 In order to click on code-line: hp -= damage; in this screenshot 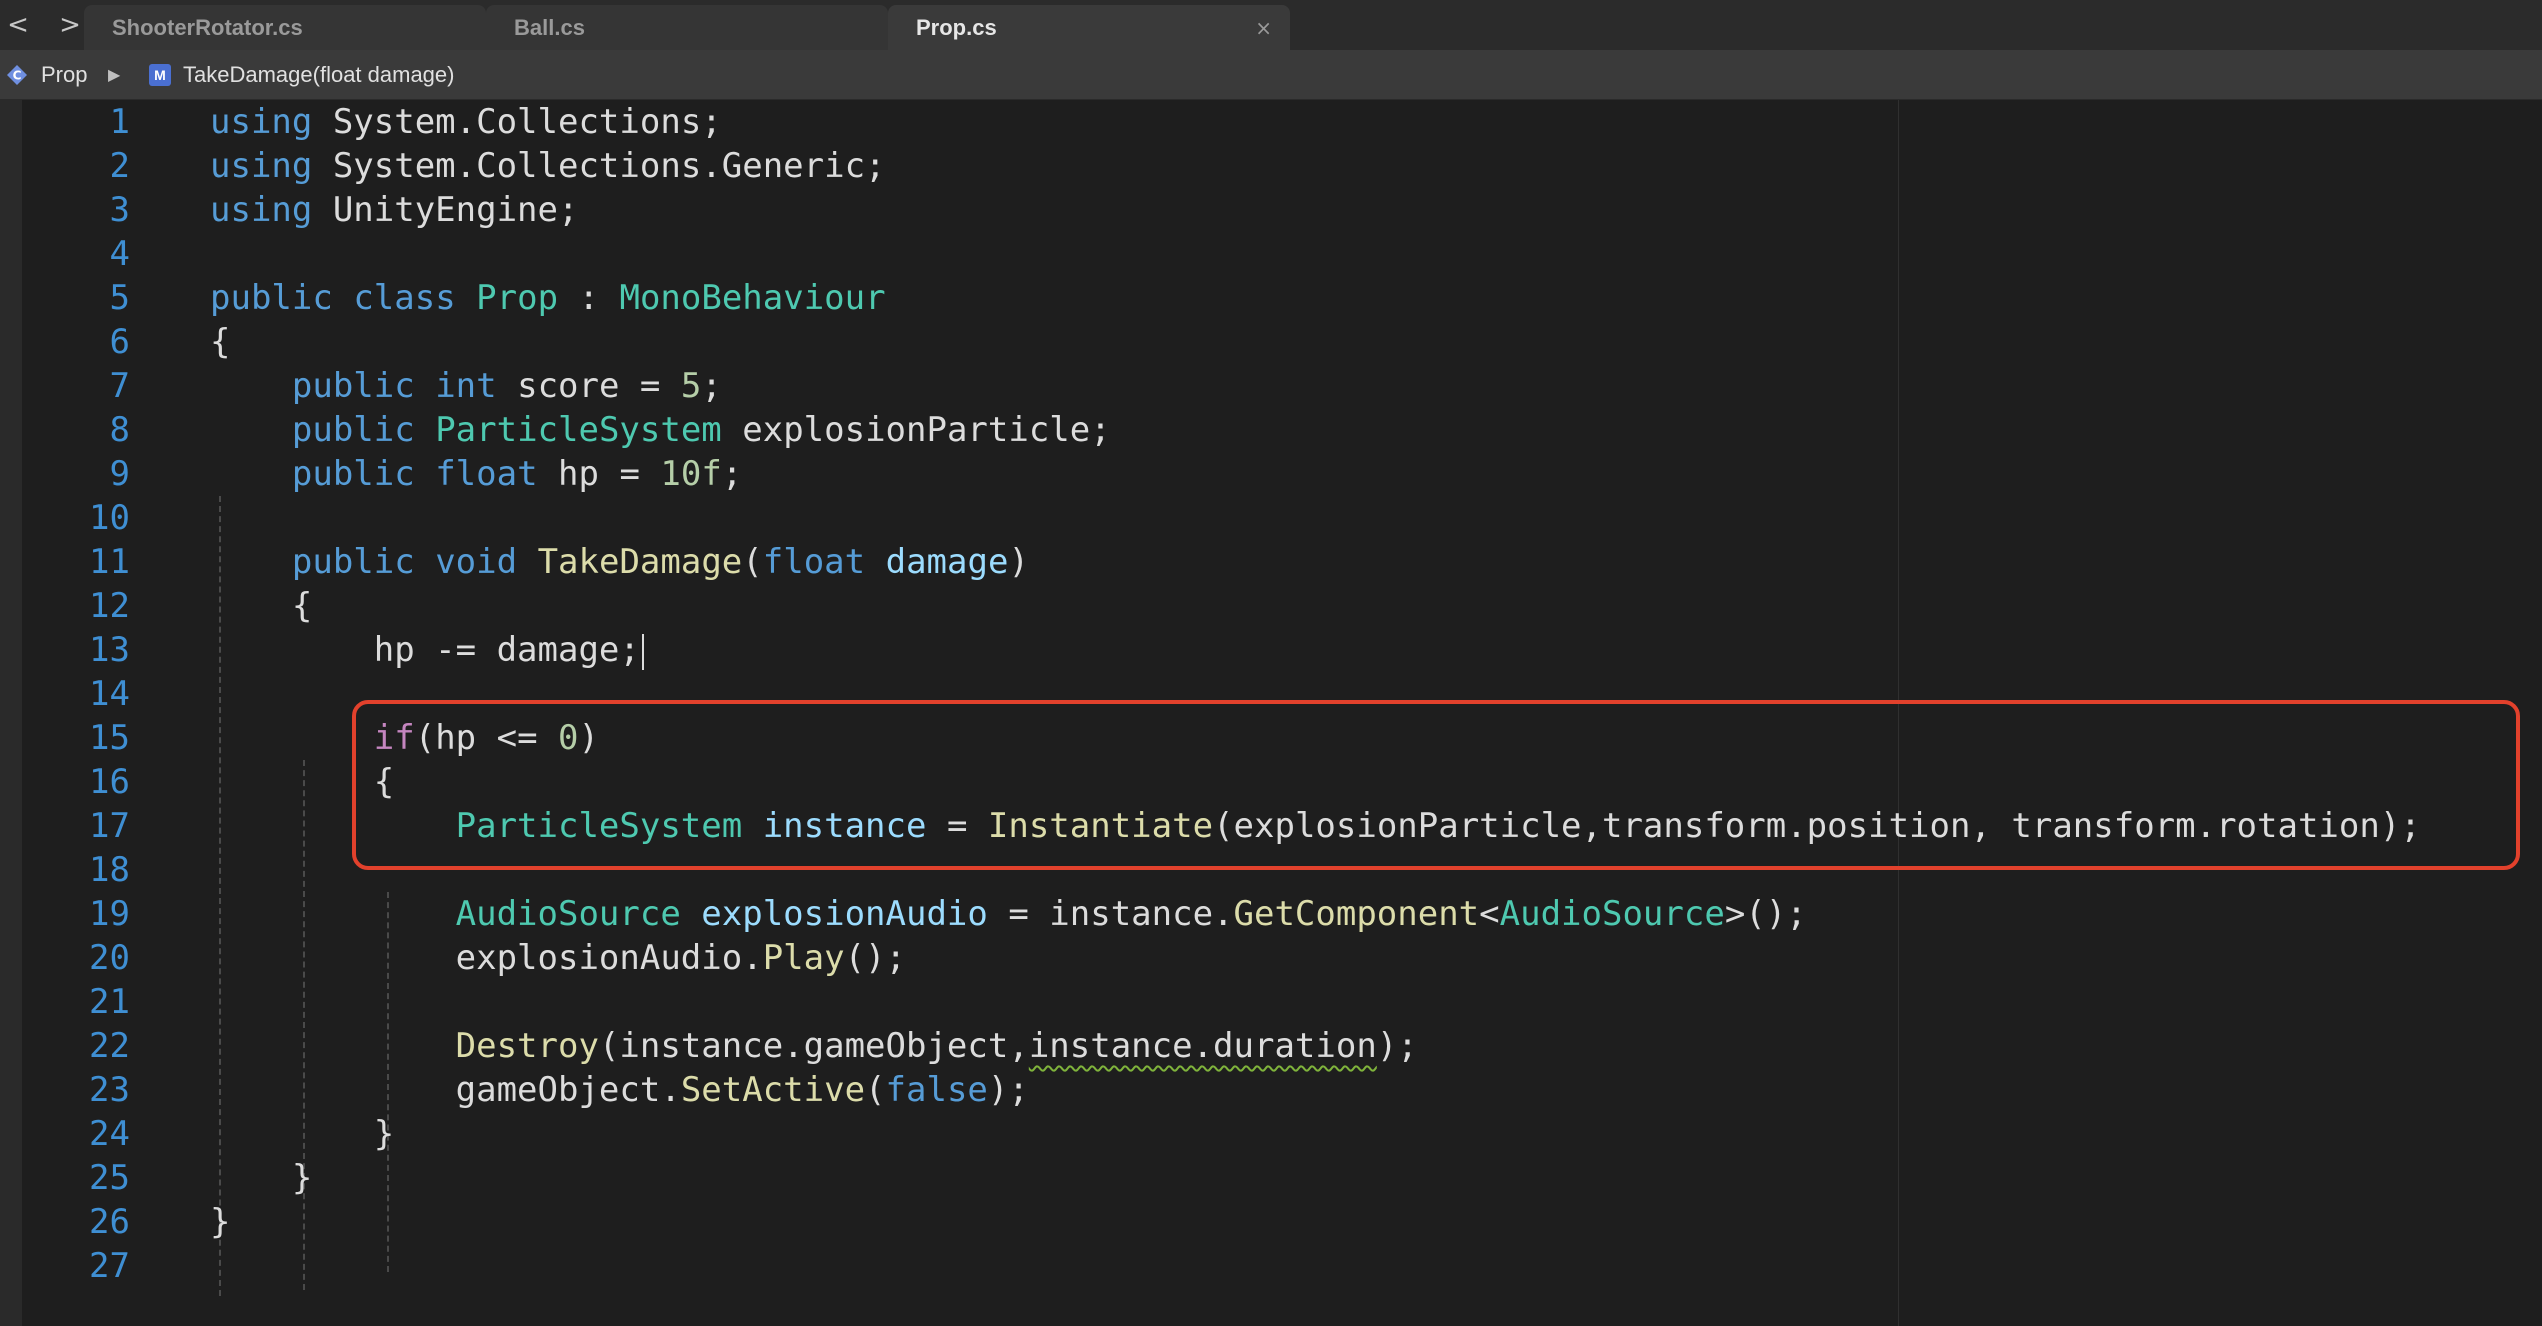, I will do `click(1315, 650)`.